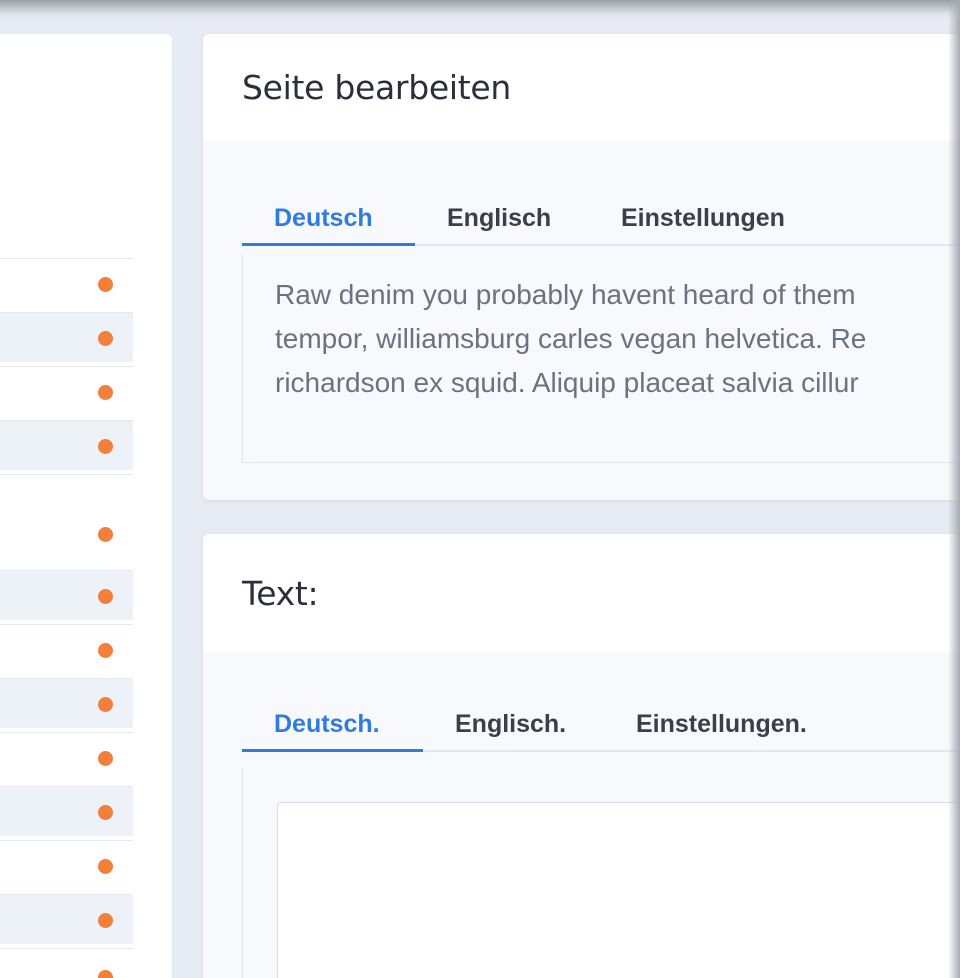  Describe the element at coordinates (480, 10) in the screenshot. I see `window-top-shadow` at that location.